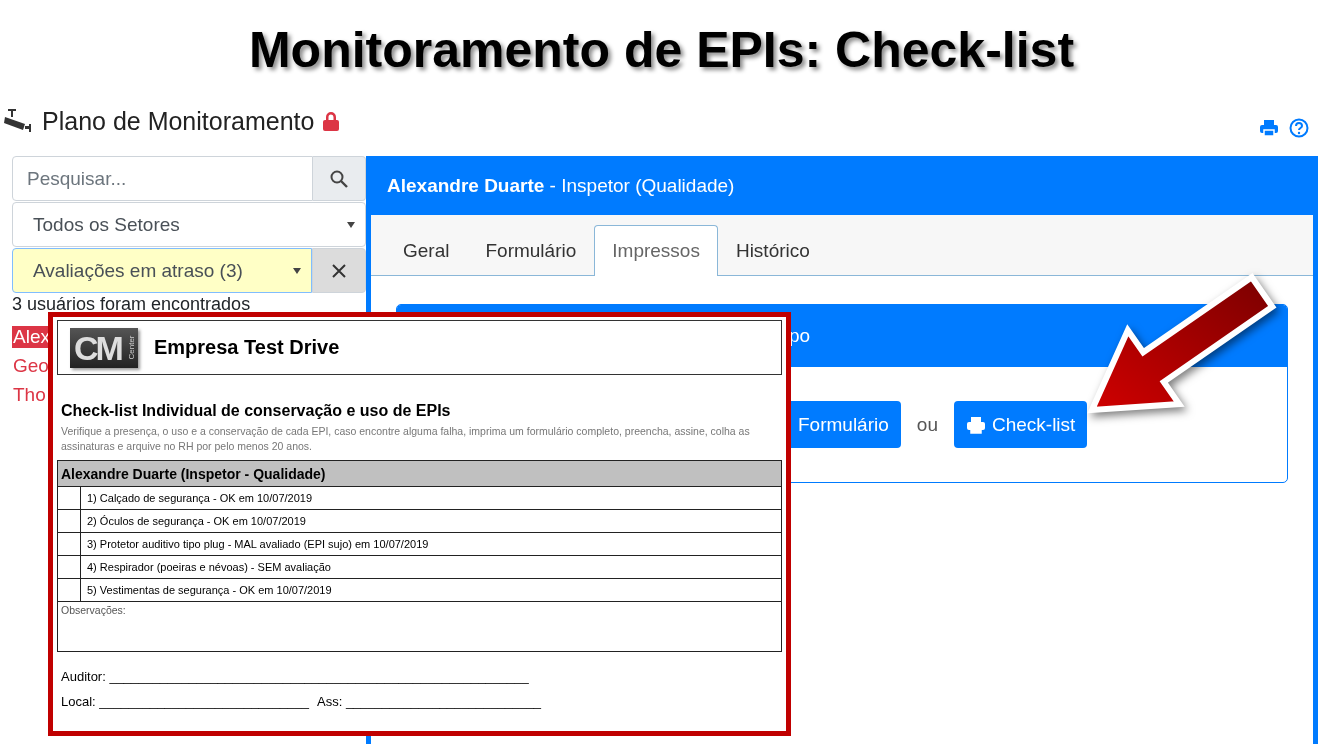 The height and width of the screenshot is (744, 1323). I want to click on cctv-camera-icon, so click(19, 121).